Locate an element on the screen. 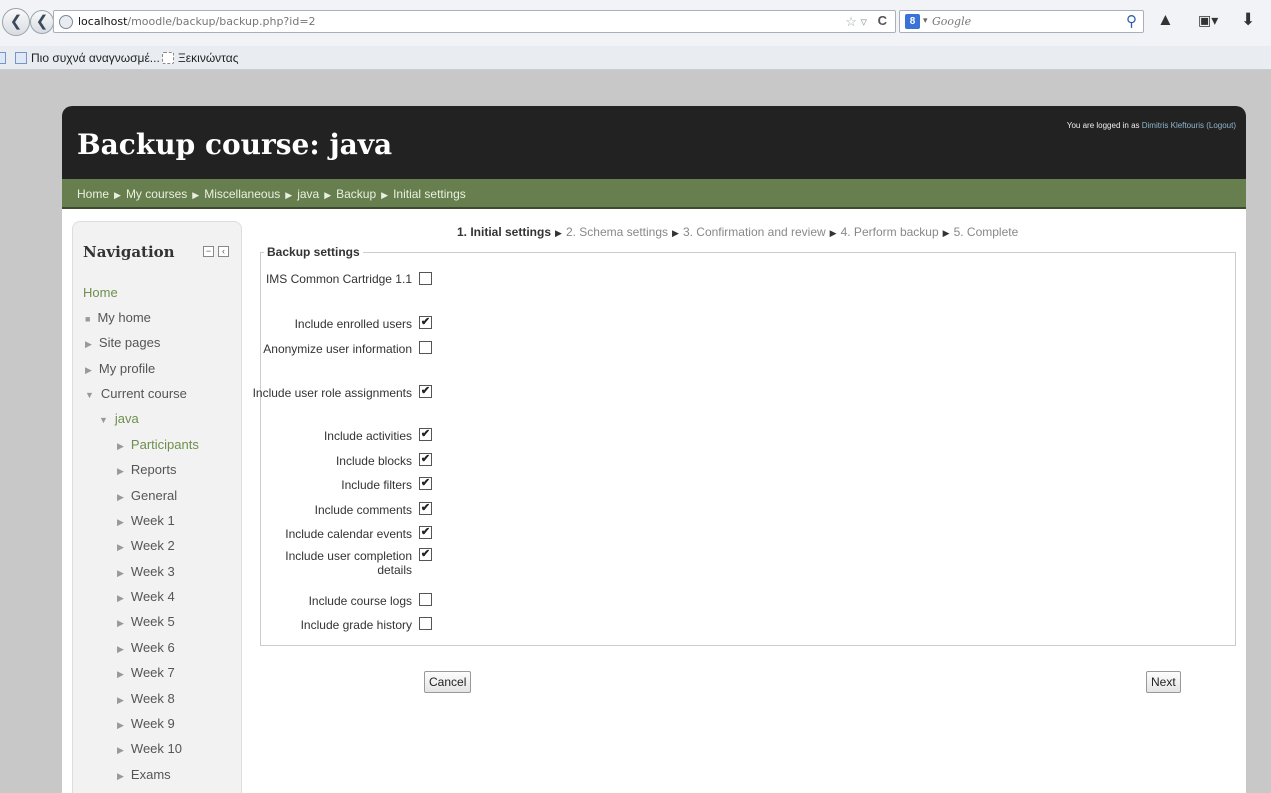 Image resolution: width=1271 pixels, height=793 pixels. step-3: 3. Confirmation and review is located at coordinates (754, 232).